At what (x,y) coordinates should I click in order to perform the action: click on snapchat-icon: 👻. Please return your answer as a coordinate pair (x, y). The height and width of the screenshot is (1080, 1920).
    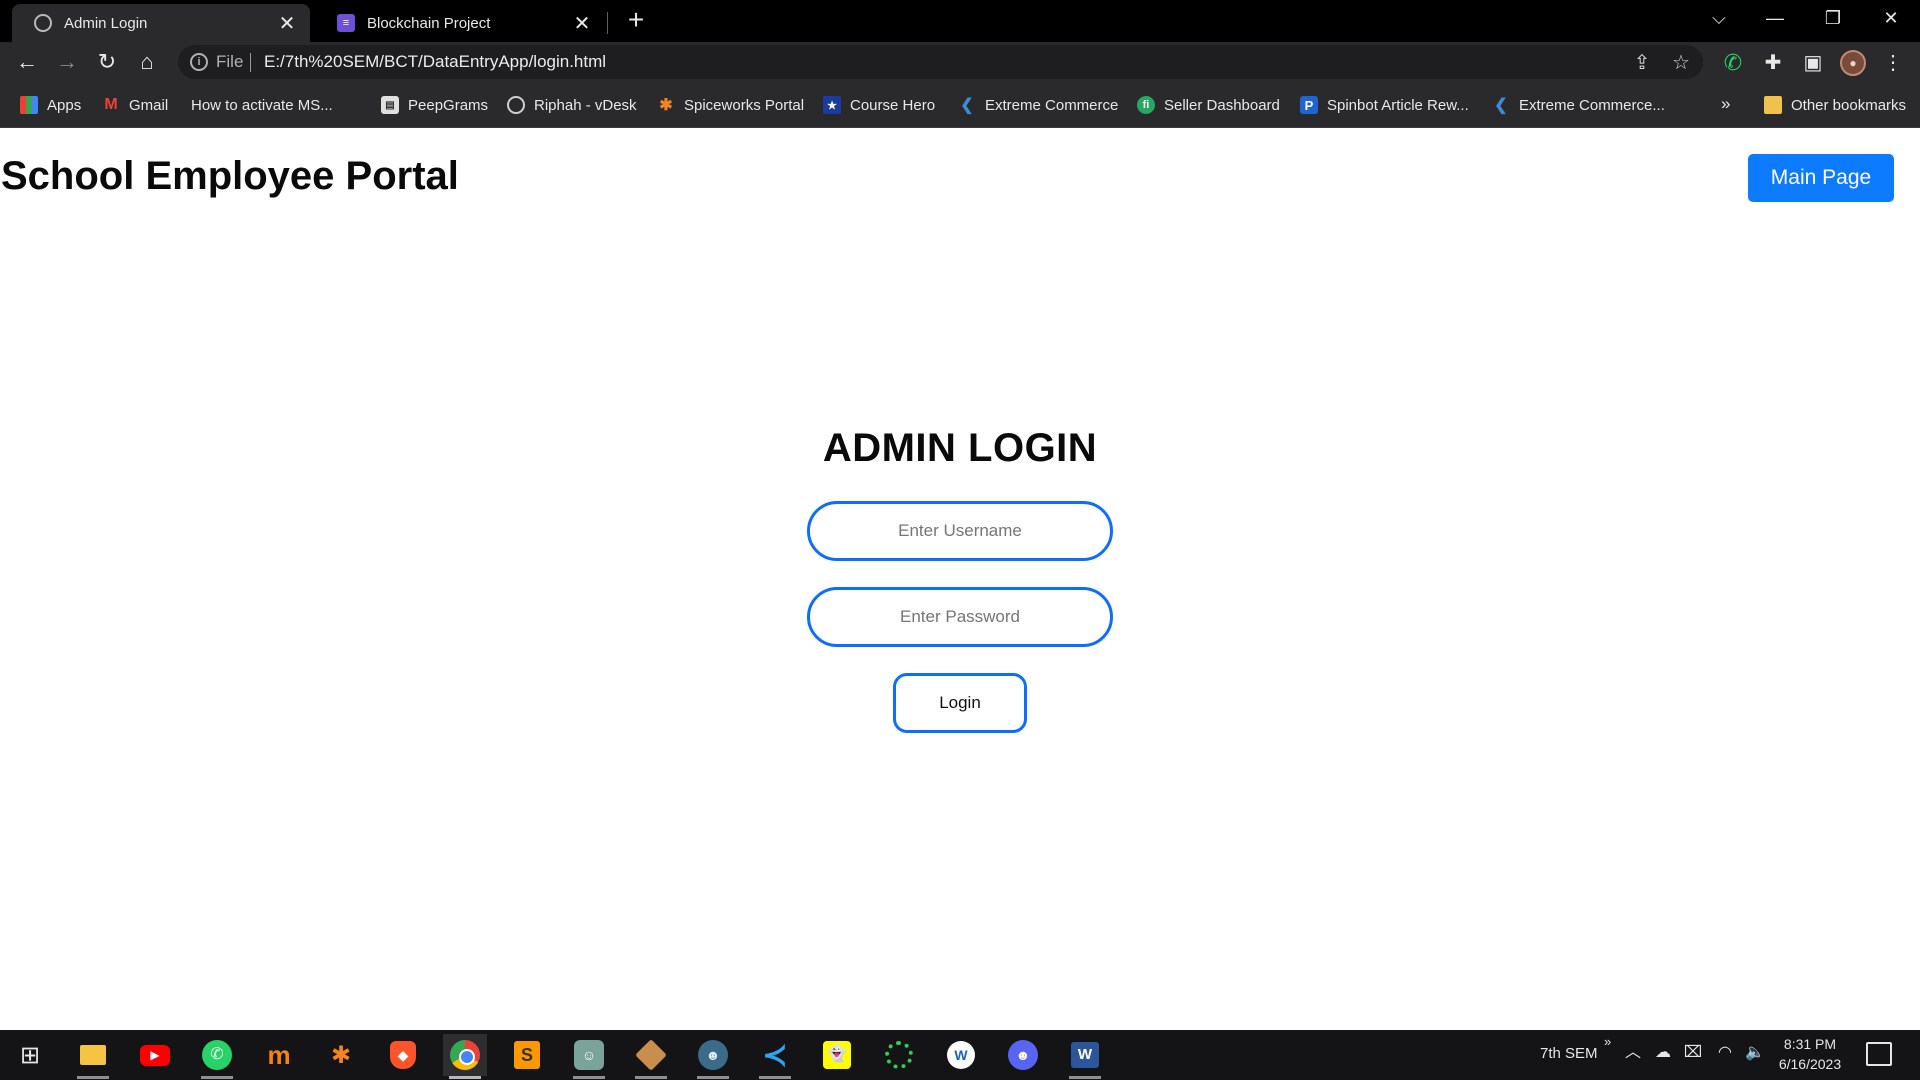
    Looking at the image, I should click on (837, 1055).